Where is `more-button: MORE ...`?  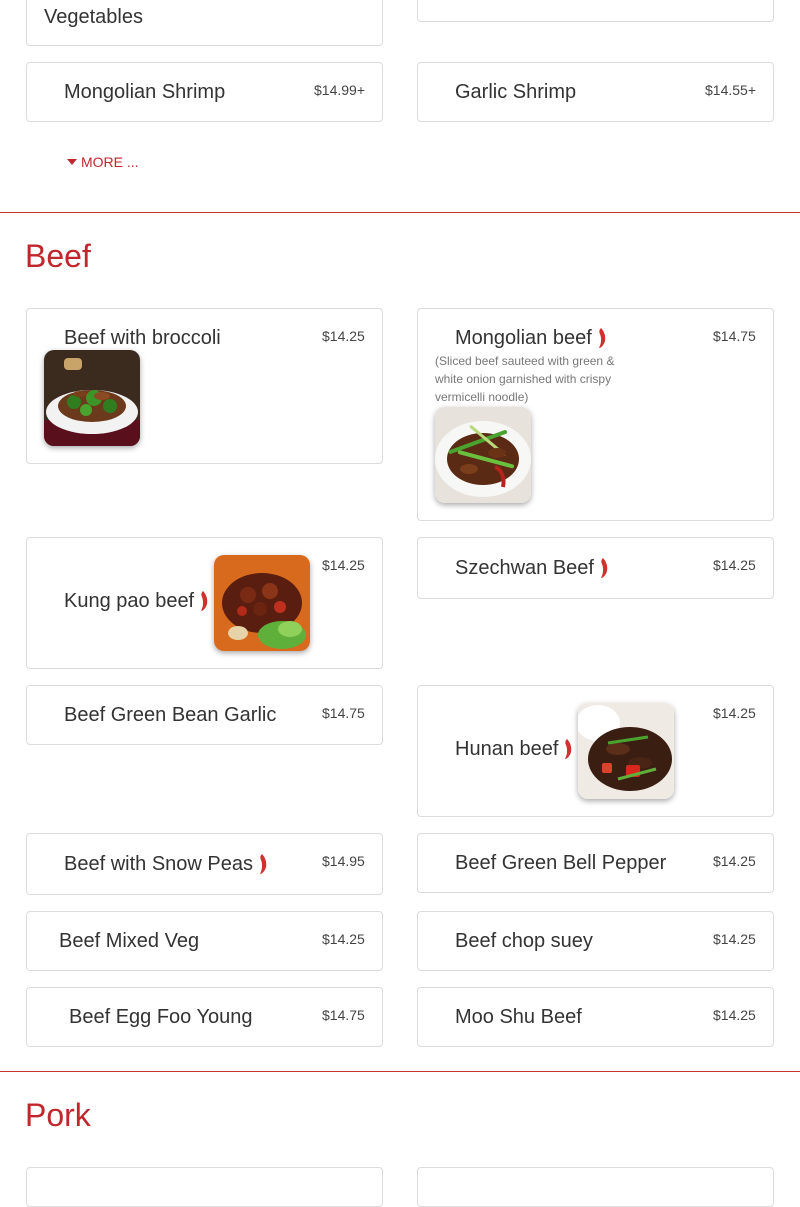 more-button: MORE ... is located at coordinates (103, 162).